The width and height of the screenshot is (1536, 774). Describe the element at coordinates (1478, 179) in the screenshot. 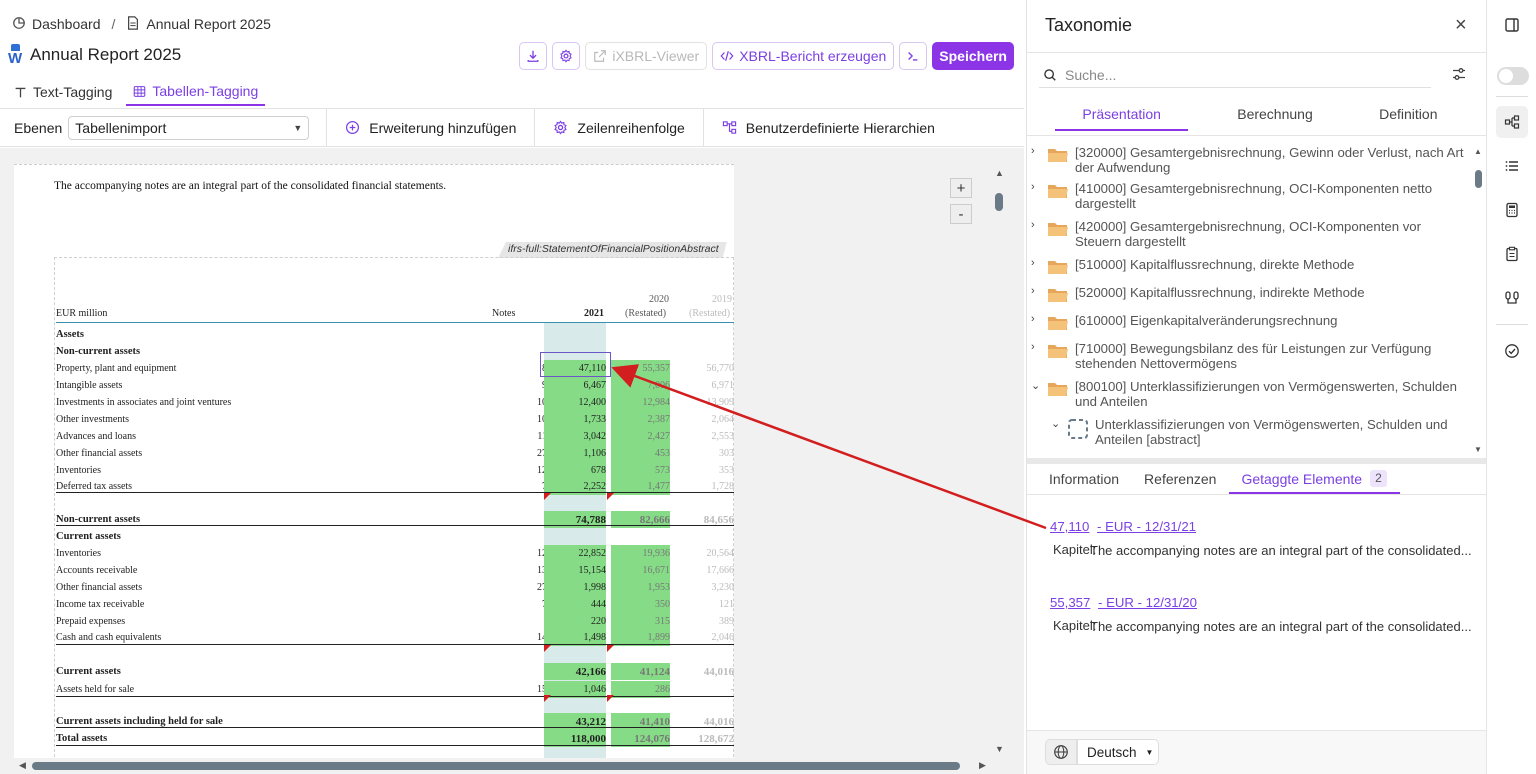

I see `tree-scrollbar-thumb` at that location.